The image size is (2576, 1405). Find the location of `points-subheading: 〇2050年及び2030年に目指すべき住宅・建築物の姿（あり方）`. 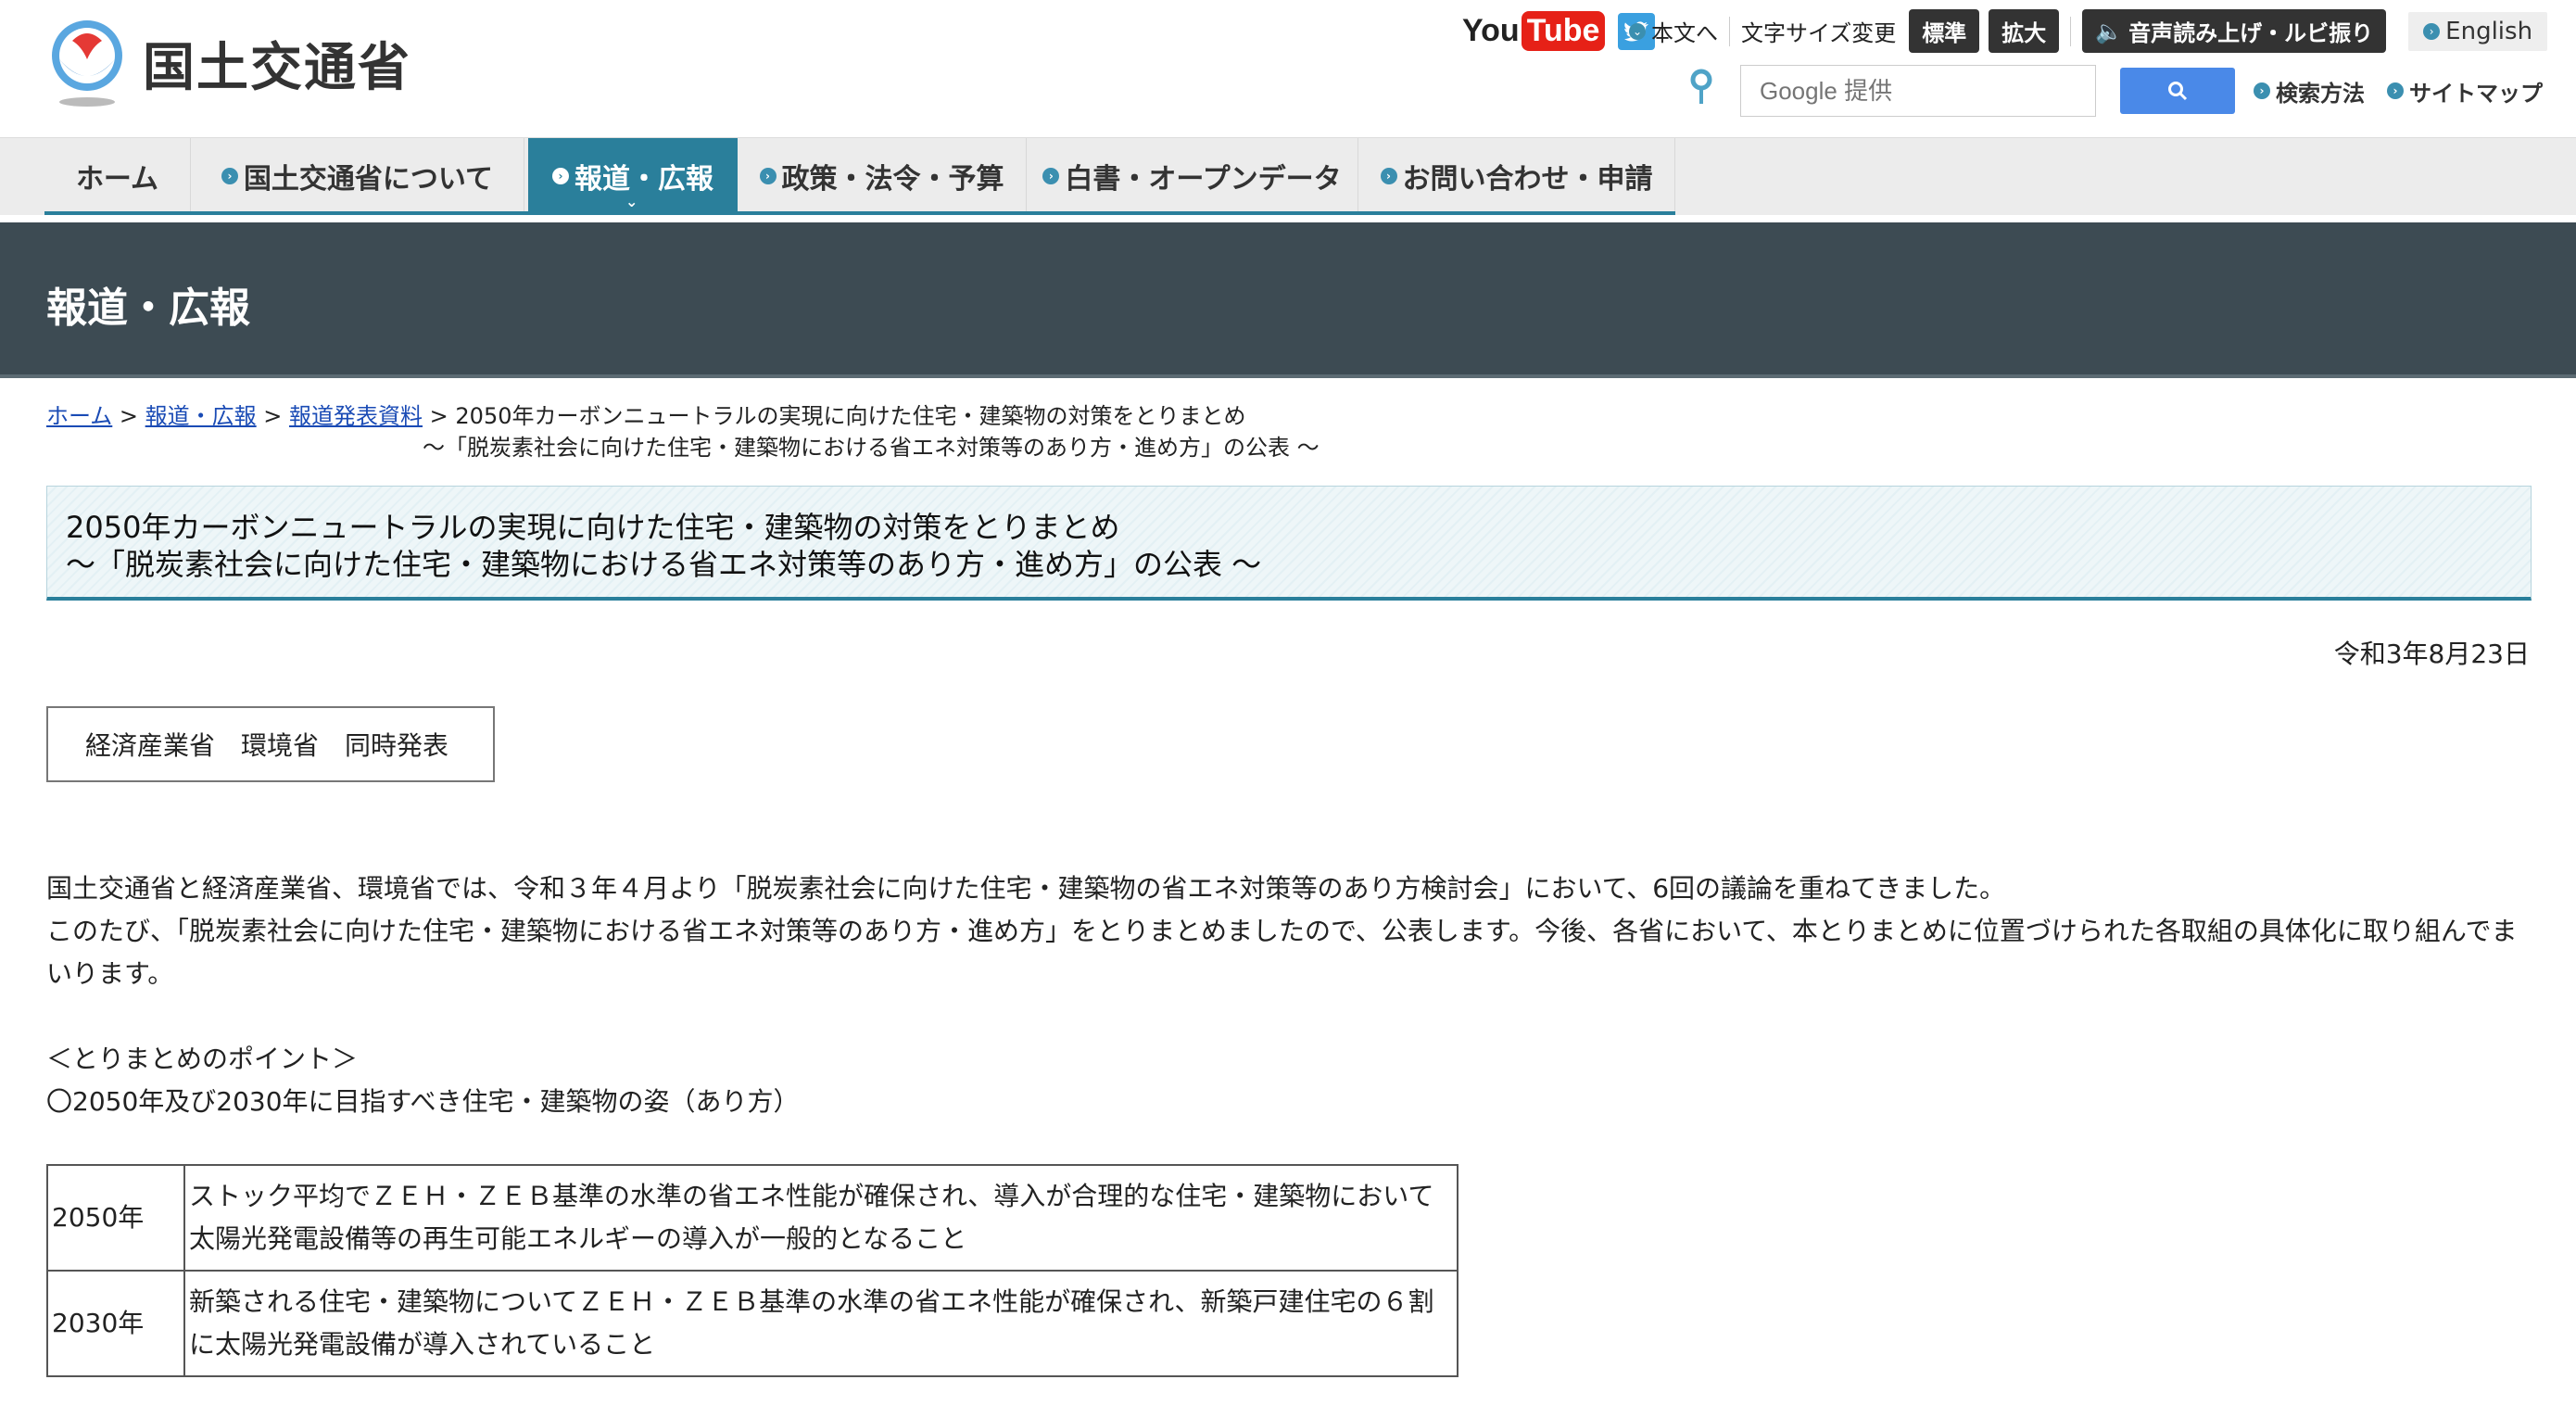

points-subheading: 〇2050年及び2030年に目指すべき住宅・建築物の姿（あり方） is located at coordinates (423, 1101).